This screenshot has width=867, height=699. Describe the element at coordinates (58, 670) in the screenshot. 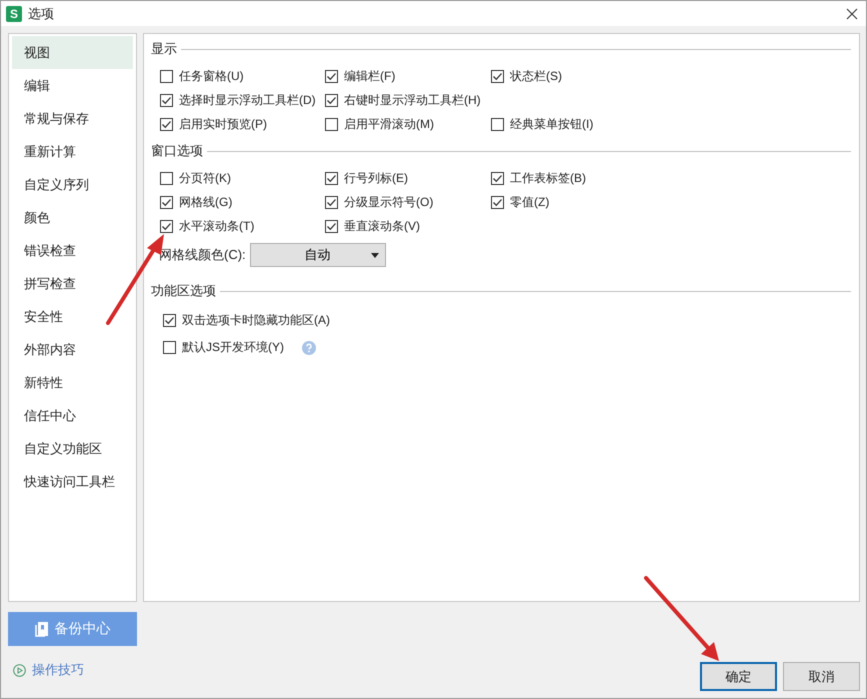

I see `tips-link: 操作技巧` at that location.